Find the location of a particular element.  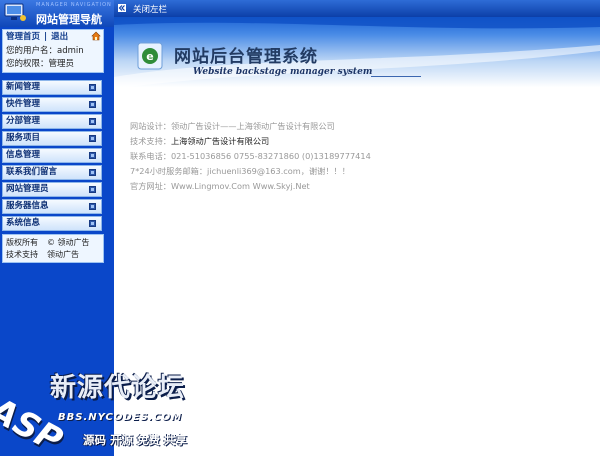

support-row: 技术支持 领动广告 is located at coordinates (42, 254).